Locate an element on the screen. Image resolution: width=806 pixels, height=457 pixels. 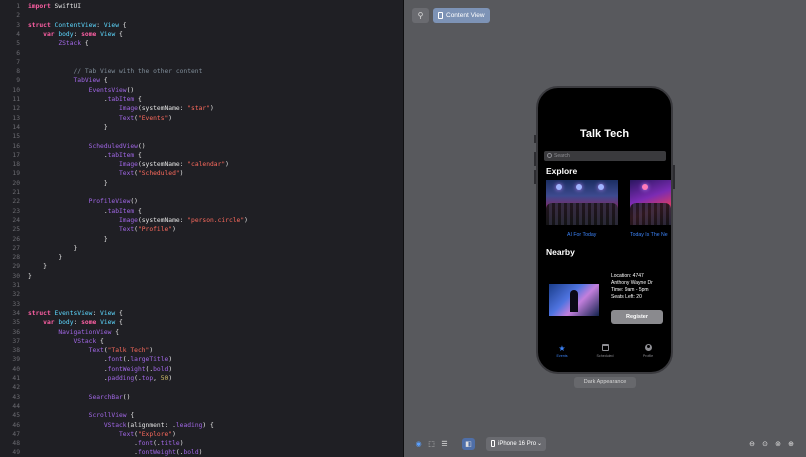
code-line: 26 } is located at coordinates (201, 239).